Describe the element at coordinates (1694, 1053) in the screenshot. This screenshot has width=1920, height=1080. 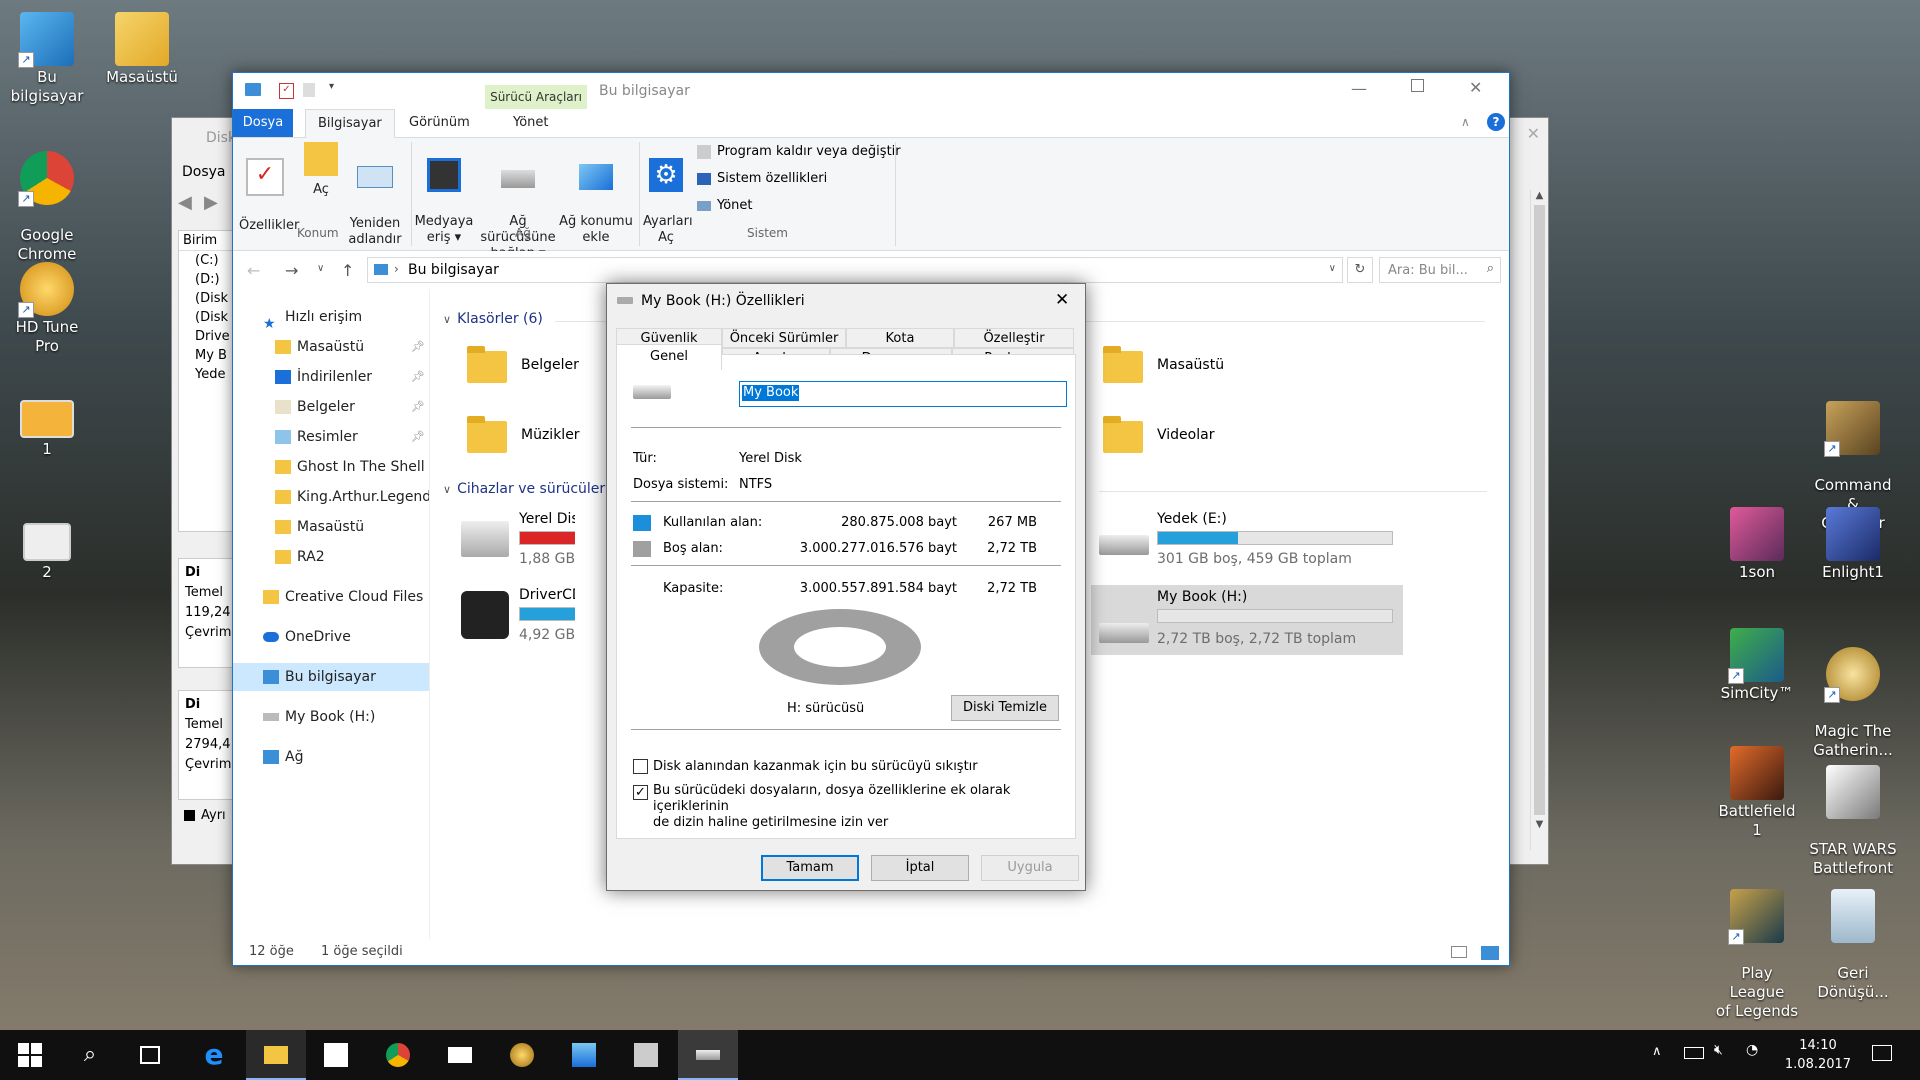
I see `battery-icon` at that location.